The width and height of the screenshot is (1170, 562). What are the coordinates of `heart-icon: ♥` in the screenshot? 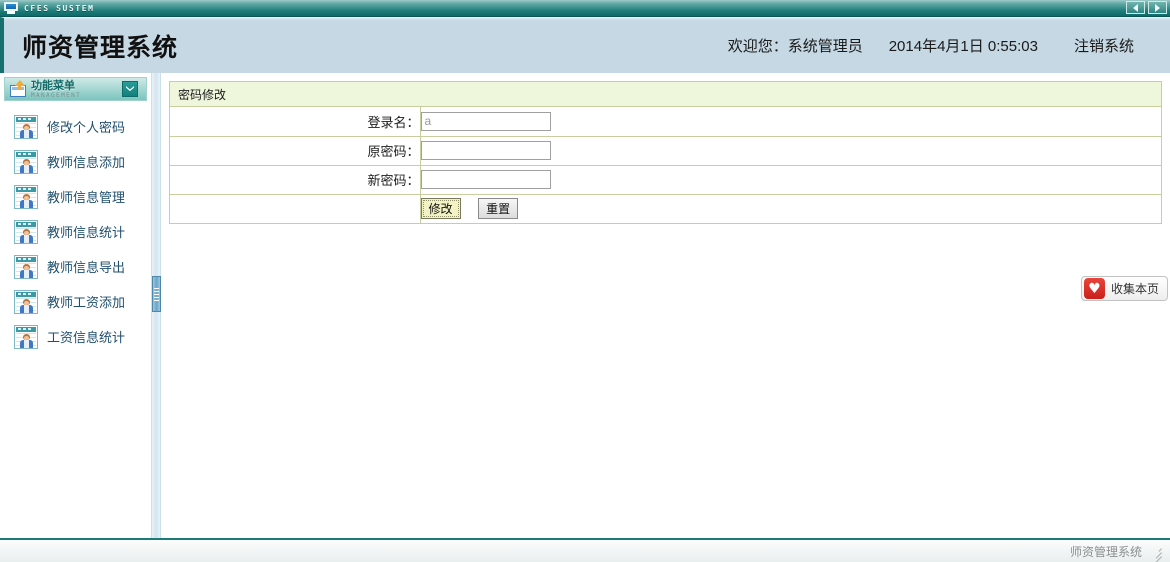 It's located at (1094, 288).